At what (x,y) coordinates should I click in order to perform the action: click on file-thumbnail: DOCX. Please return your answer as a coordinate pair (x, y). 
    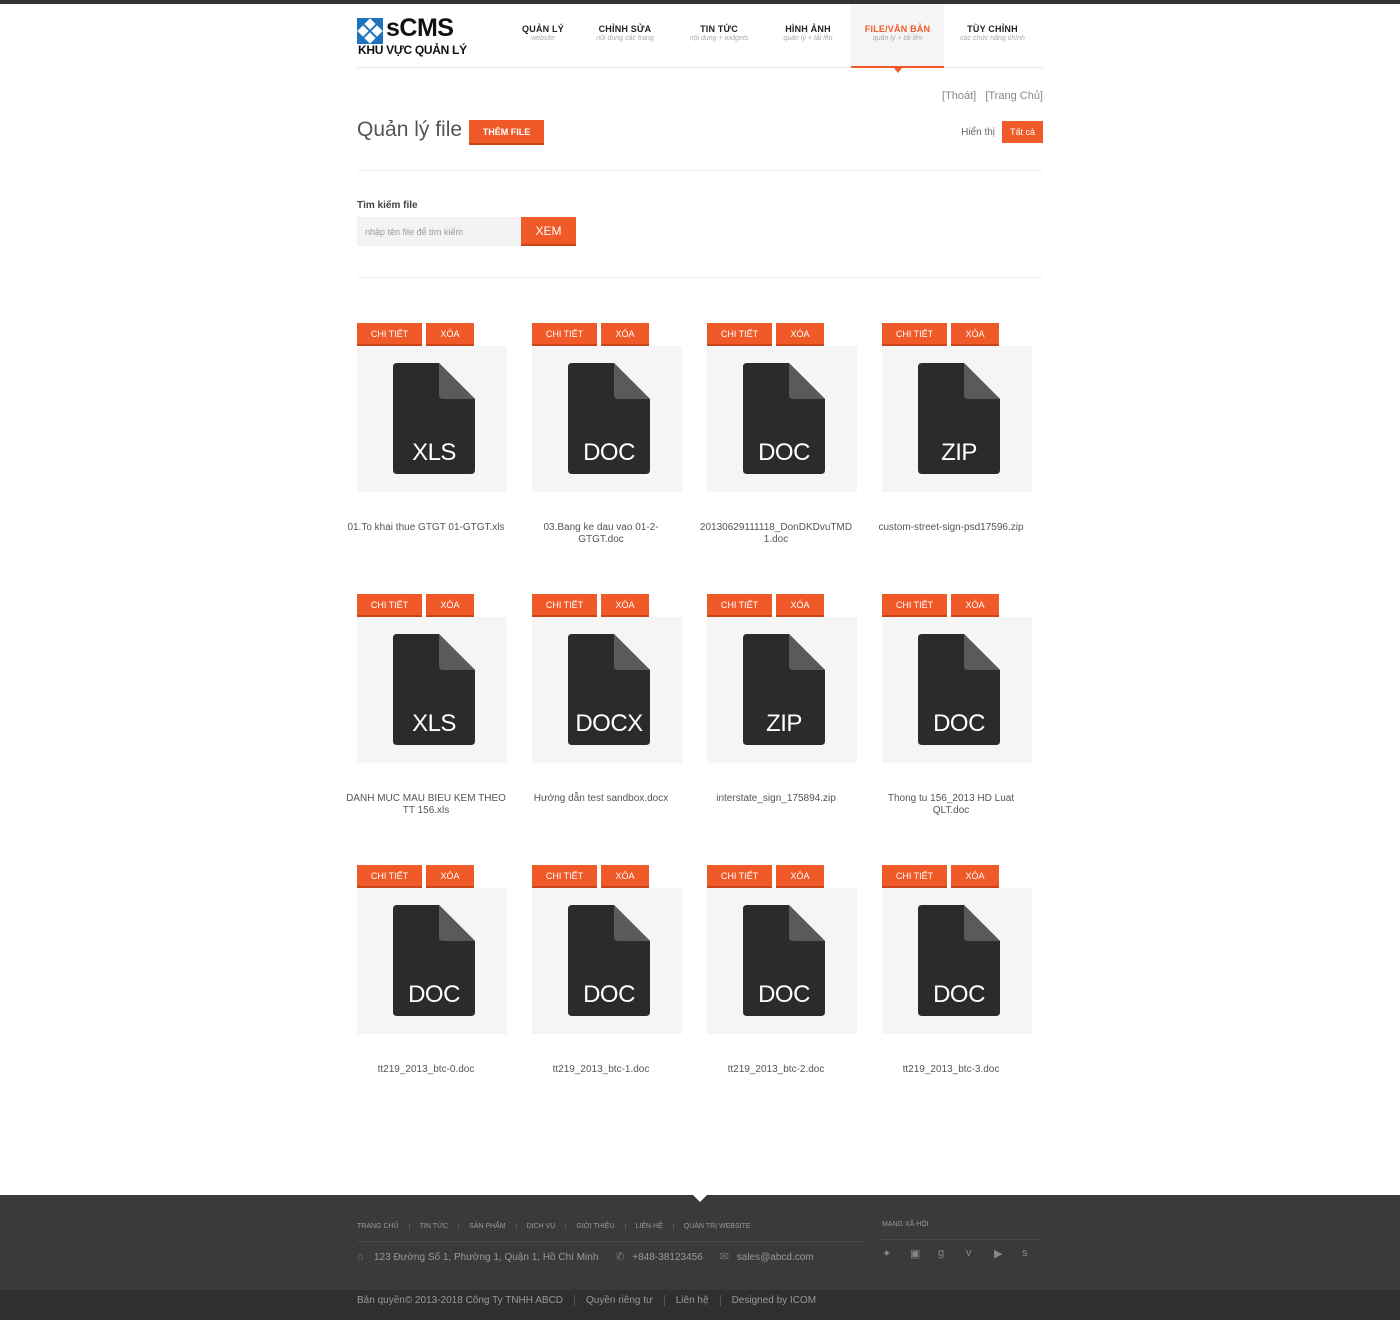
    Looking at the image, I should click on (607, 690).